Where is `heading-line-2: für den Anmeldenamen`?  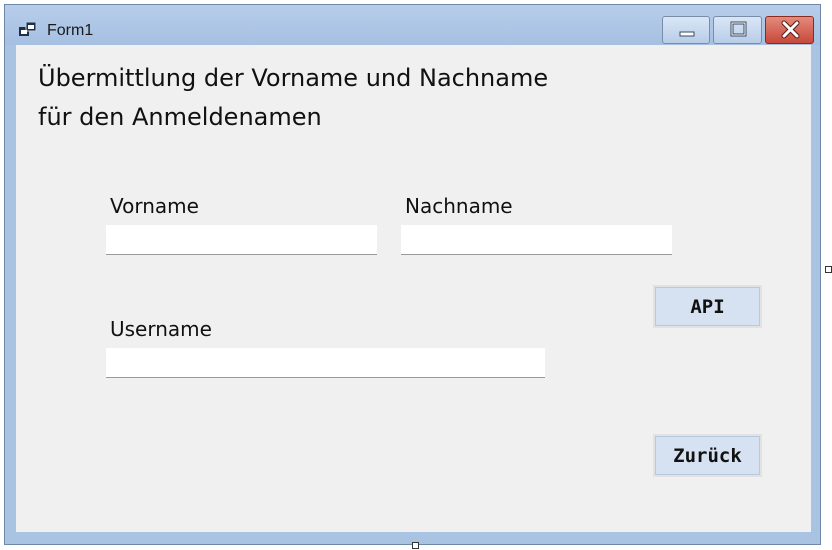
heading-line-2: für den Anmeldenamen is located at coordinates (180, 117).